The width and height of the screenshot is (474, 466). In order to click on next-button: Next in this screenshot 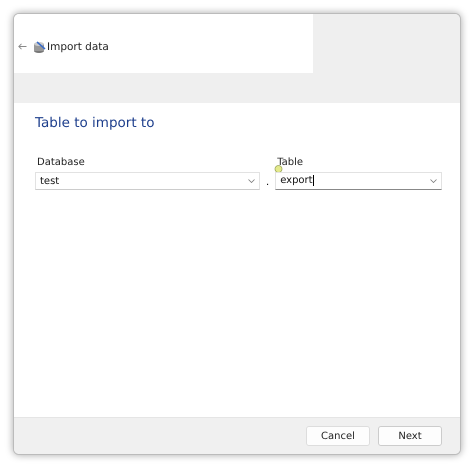, I will do `click(410, 436)`.